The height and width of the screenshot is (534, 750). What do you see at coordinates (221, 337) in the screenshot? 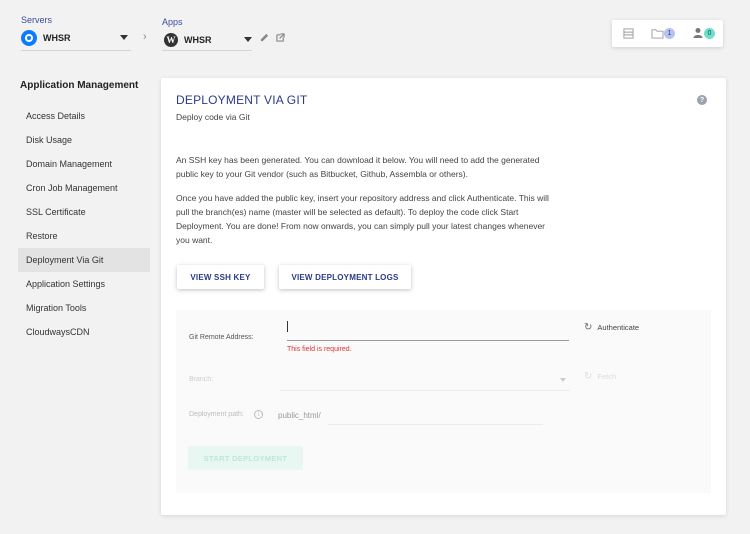
I see `git-remote-label: Git Remote Address:` at bounding box center [221, 337].